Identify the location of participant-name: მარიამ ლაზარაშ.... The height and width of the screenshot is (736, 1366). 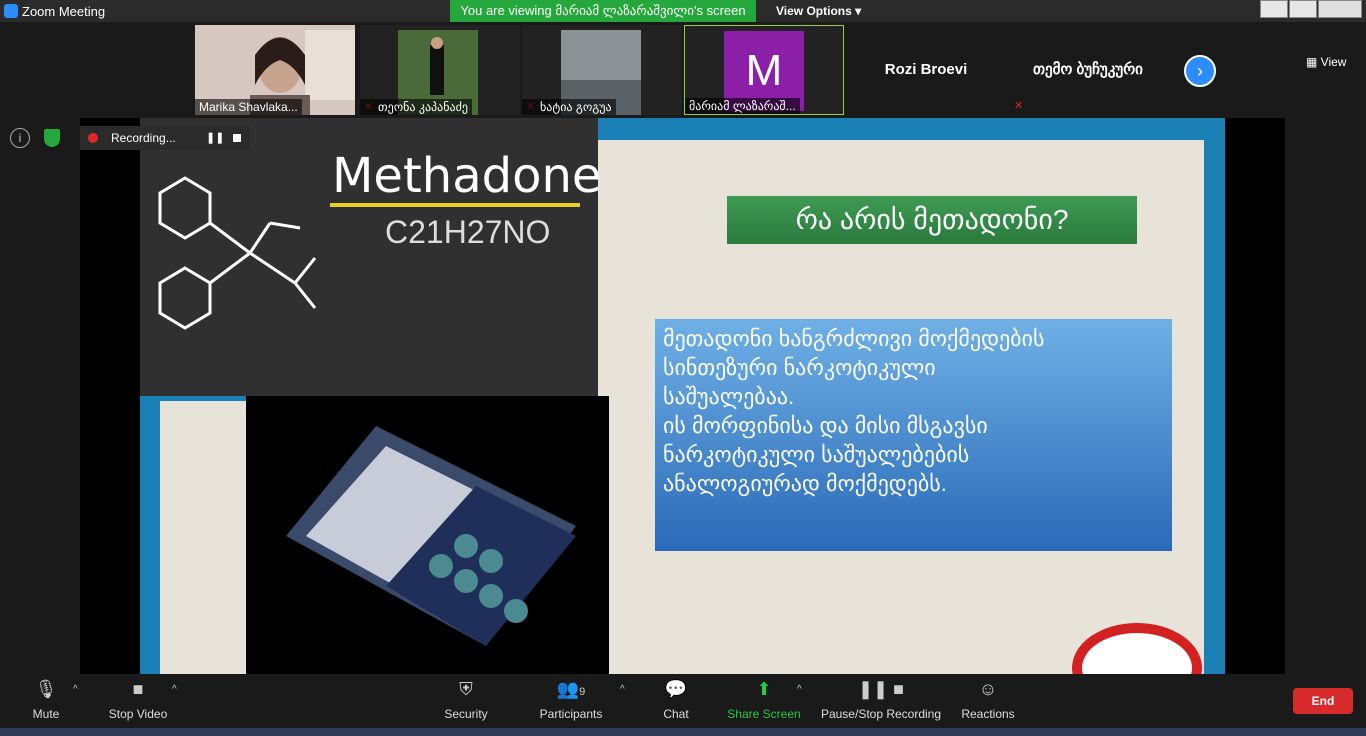
(742, 106).